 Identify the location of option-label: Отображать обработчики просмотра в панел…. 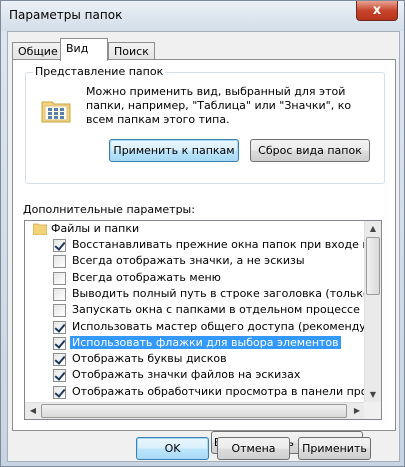
(218, 391).